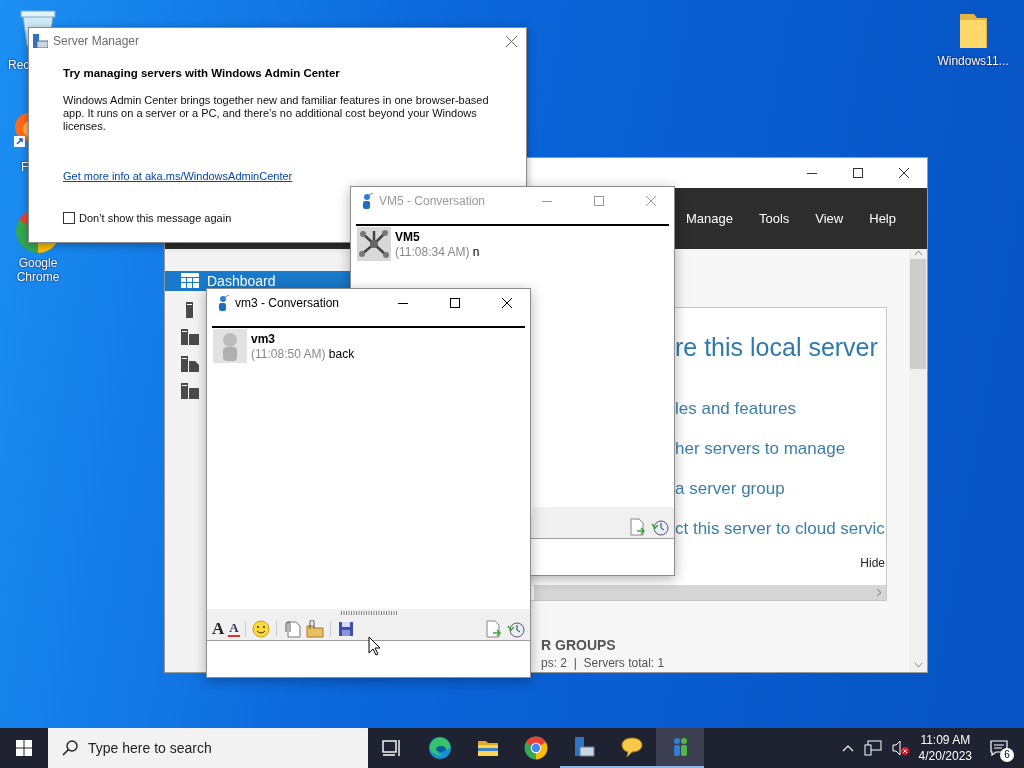  I want to click on chevron-up-icon, so click(847, 748).